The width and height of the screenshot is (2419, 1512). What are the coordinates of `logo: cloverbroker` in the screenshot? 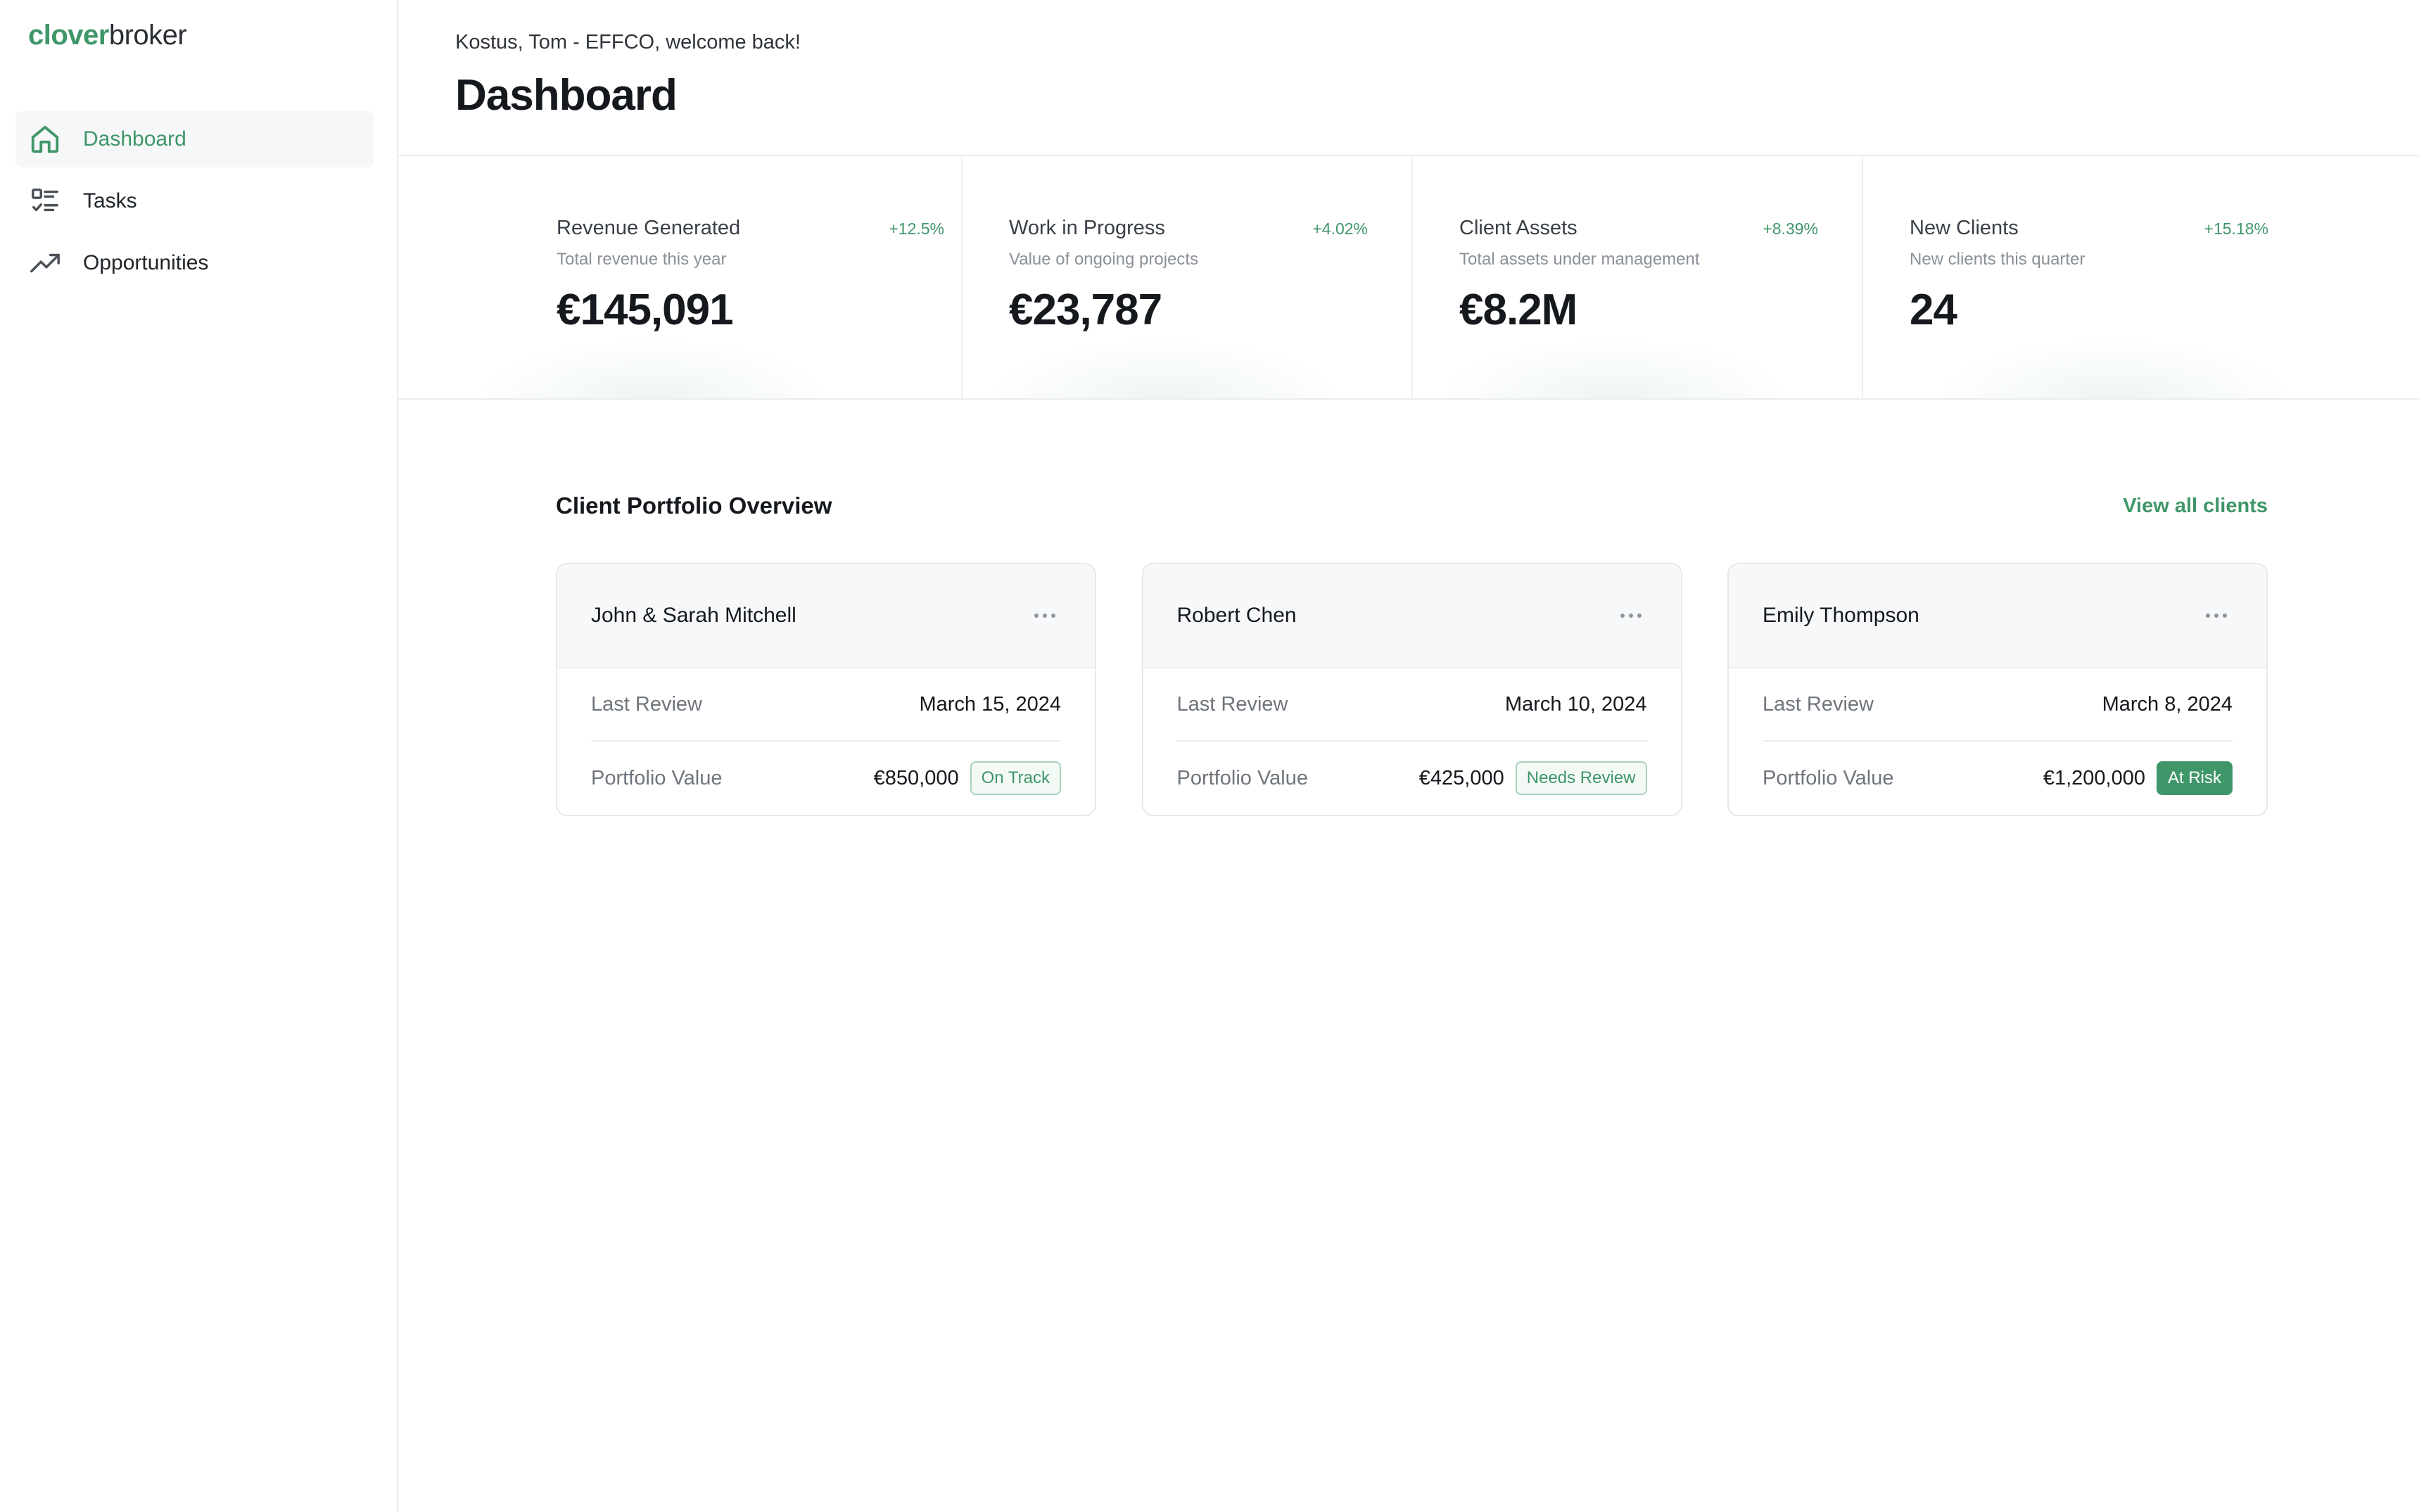 It's located at (108, 35).